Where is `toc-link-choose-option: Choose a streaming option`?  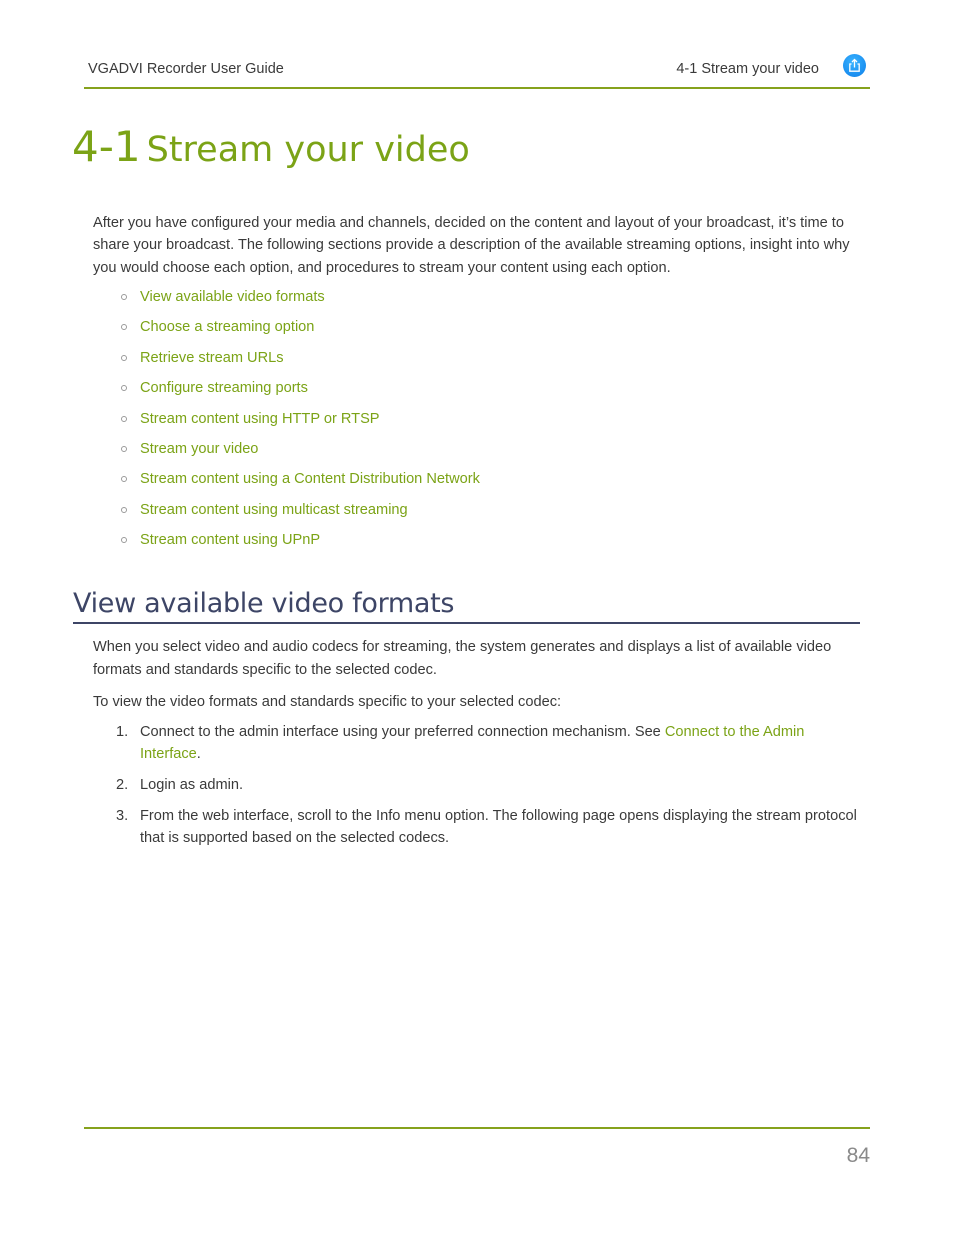
toc-link-choose-option: Choose a streaming option is located at coordinates (227, 327).